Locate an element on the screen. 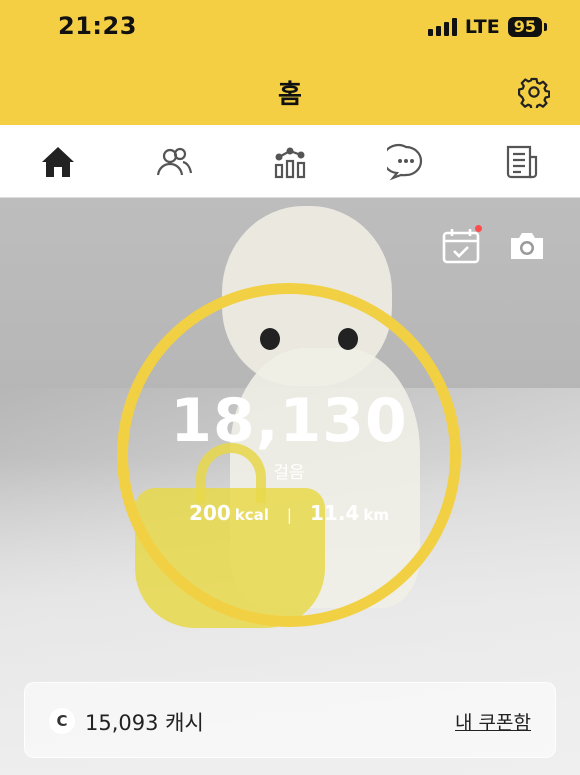 This screenshot has height=775, width=580. status-time: 21:23 is located at coordinates (97, 26).